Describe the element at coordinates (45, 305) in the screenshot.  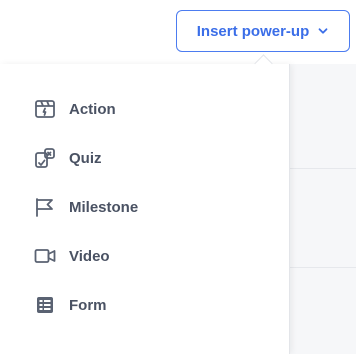
I see `form-icon` at that location.